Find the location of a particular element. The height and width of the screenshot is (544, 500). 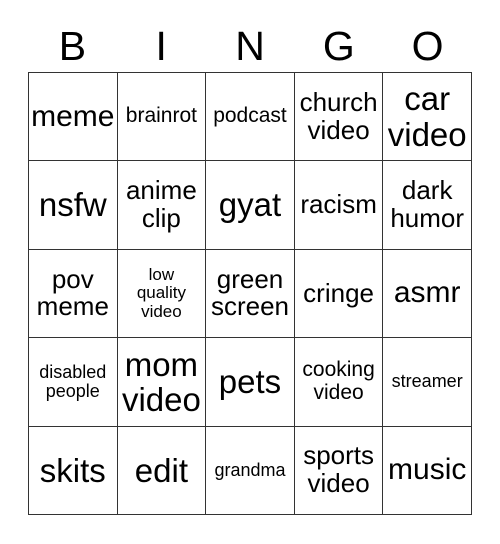

bingo-cell-r5c4: sports video is located at coordinates (339, 470).